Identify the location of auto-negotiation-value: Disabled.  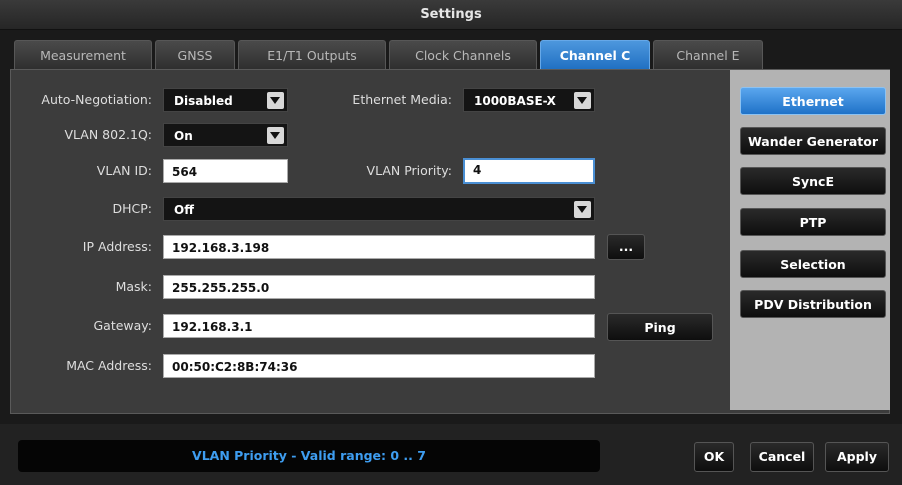
(203, 101).